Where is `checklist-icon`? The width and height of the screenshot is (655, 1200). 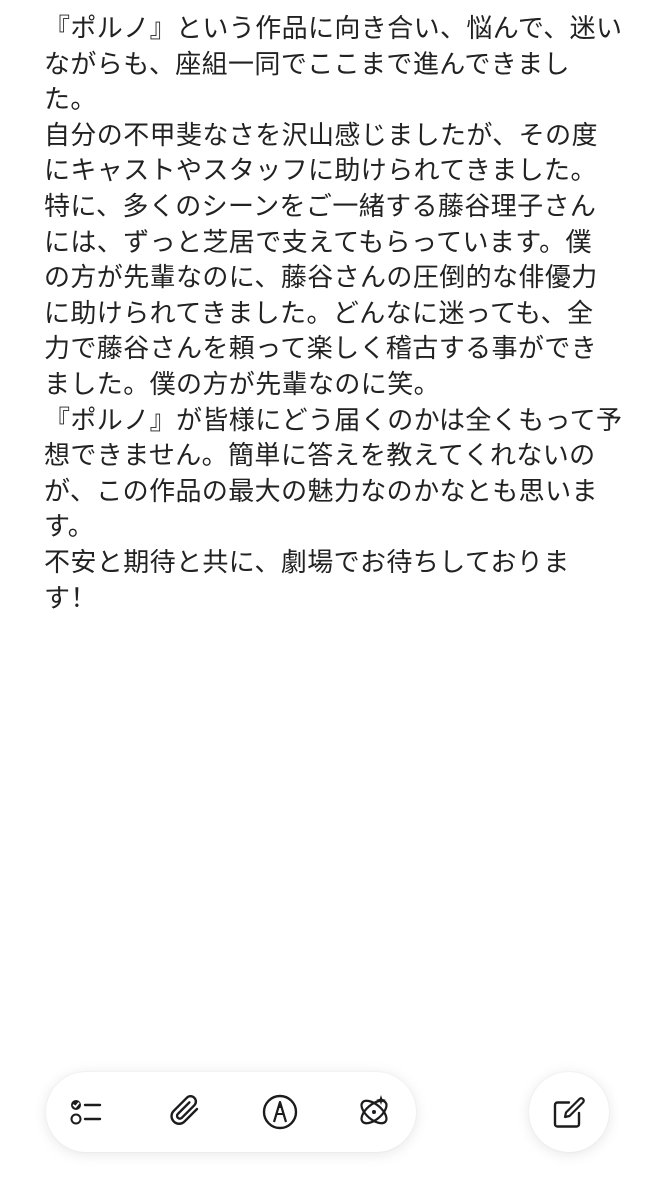
checklist-icon is located at coordinates (86, 1112).